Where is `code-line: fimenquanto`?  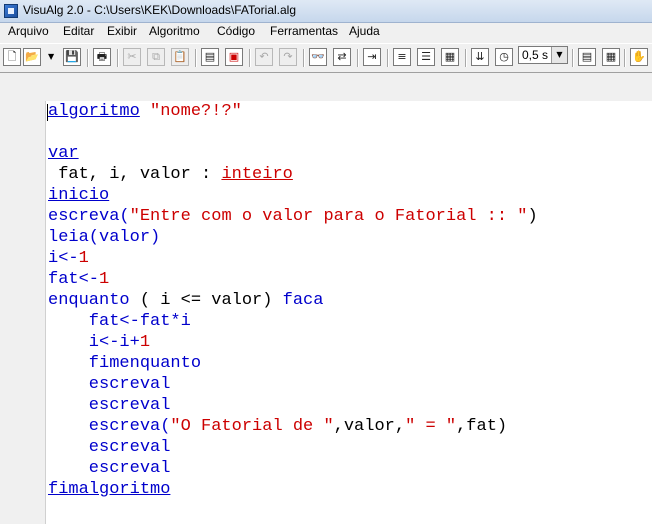 code-line: fimenquanto is located at coordinates (293, 363).